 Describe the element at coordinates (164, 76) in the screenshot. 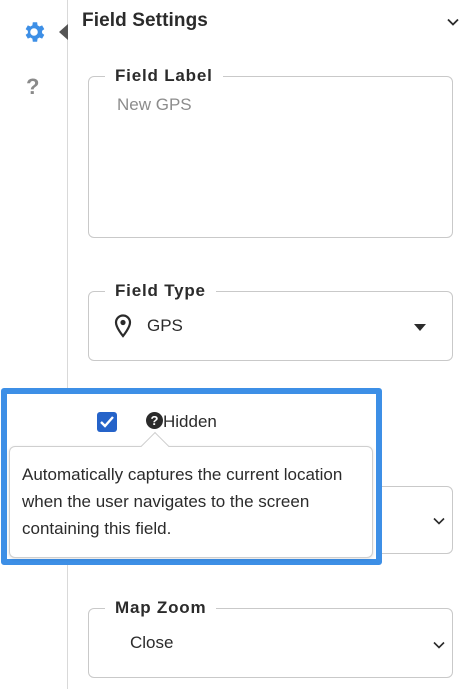

I see `field-label-legend: Field Label` at that location.